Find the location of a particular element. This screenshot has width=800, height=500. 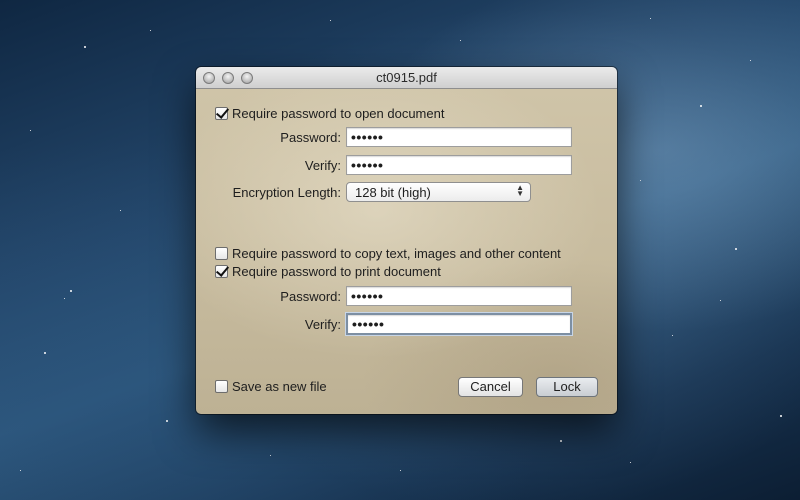

require-print-password-option: Require password to print document is located at coordinates (328, 271).